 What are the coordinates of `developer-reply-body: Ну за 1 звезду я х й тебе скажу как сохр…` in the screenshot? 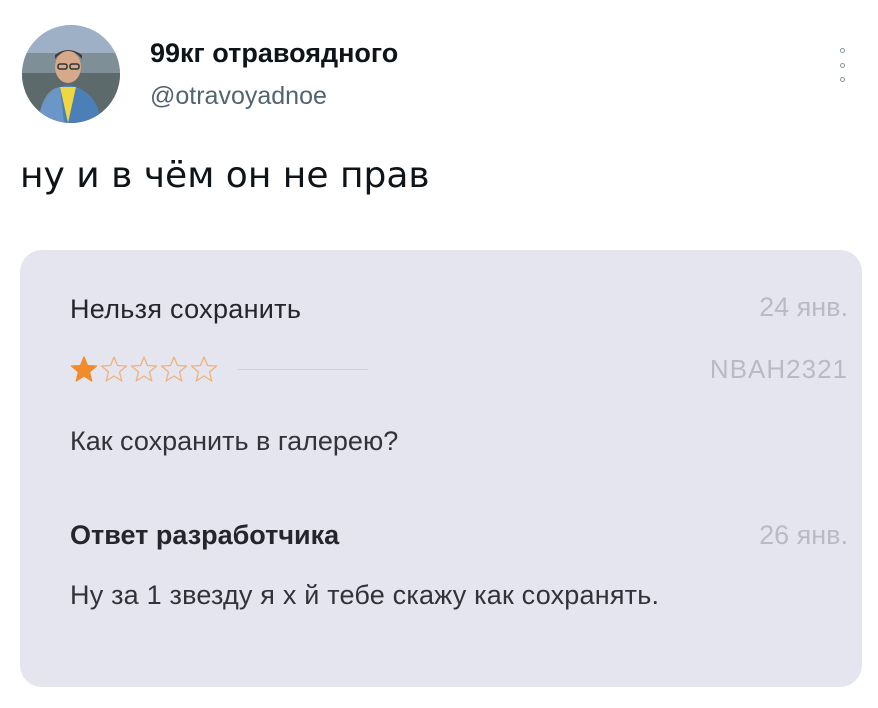 It's located at (365, 595).